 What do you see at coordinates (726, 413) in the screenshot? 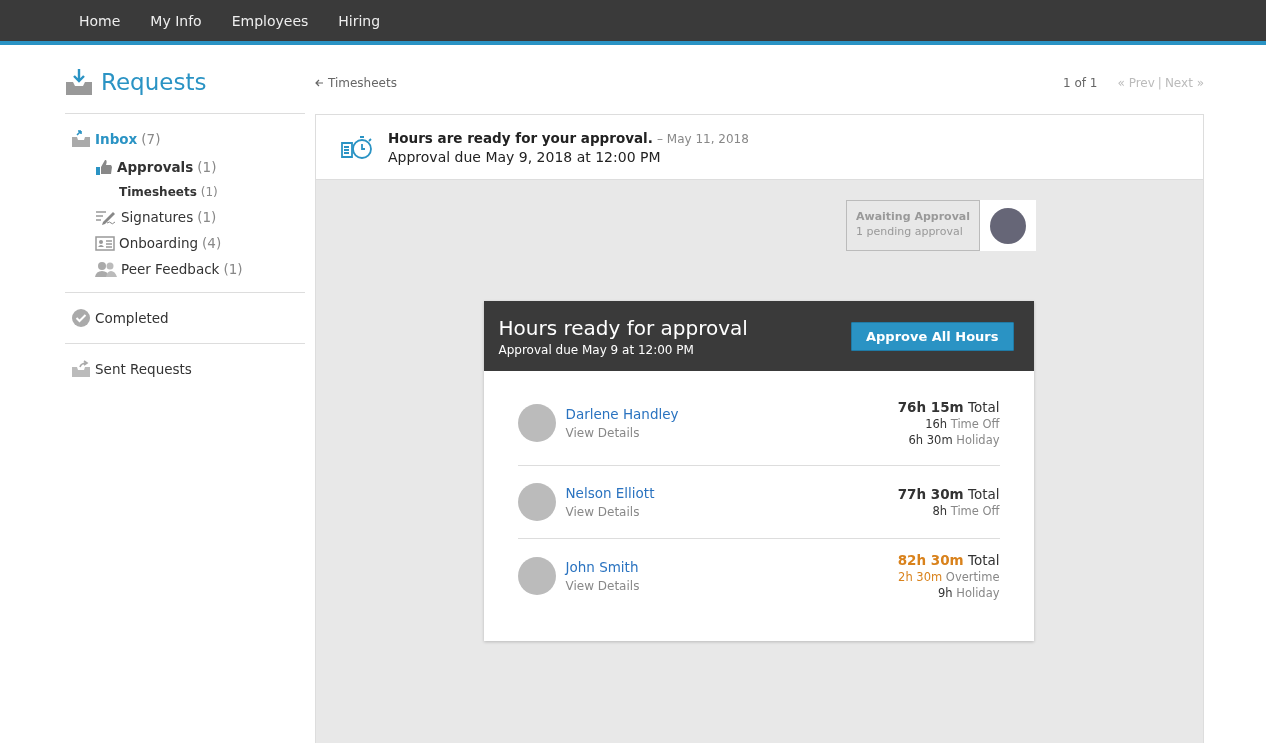
I see `employee-name-link: Darlene Handley` at bounding box center [726, 413].